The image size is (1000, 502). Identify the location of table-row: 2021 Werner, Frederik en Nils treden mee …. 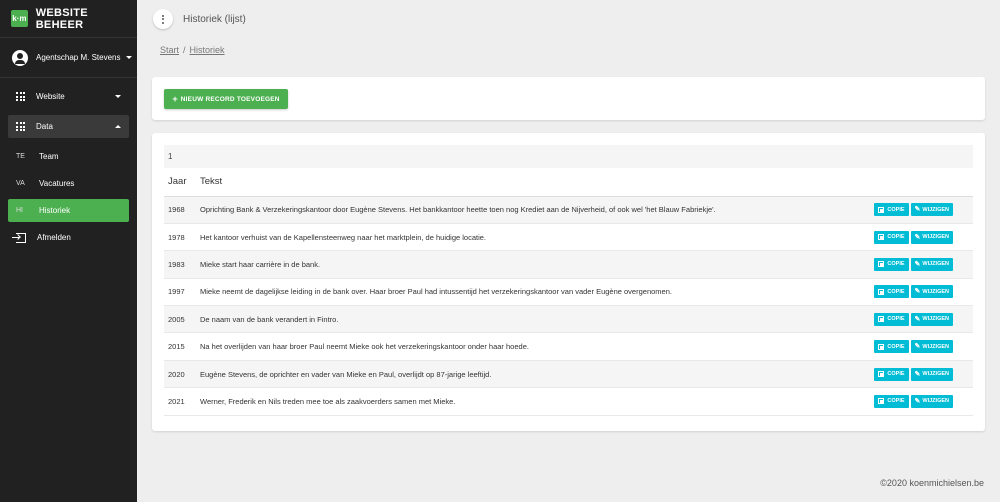
(568, 401).